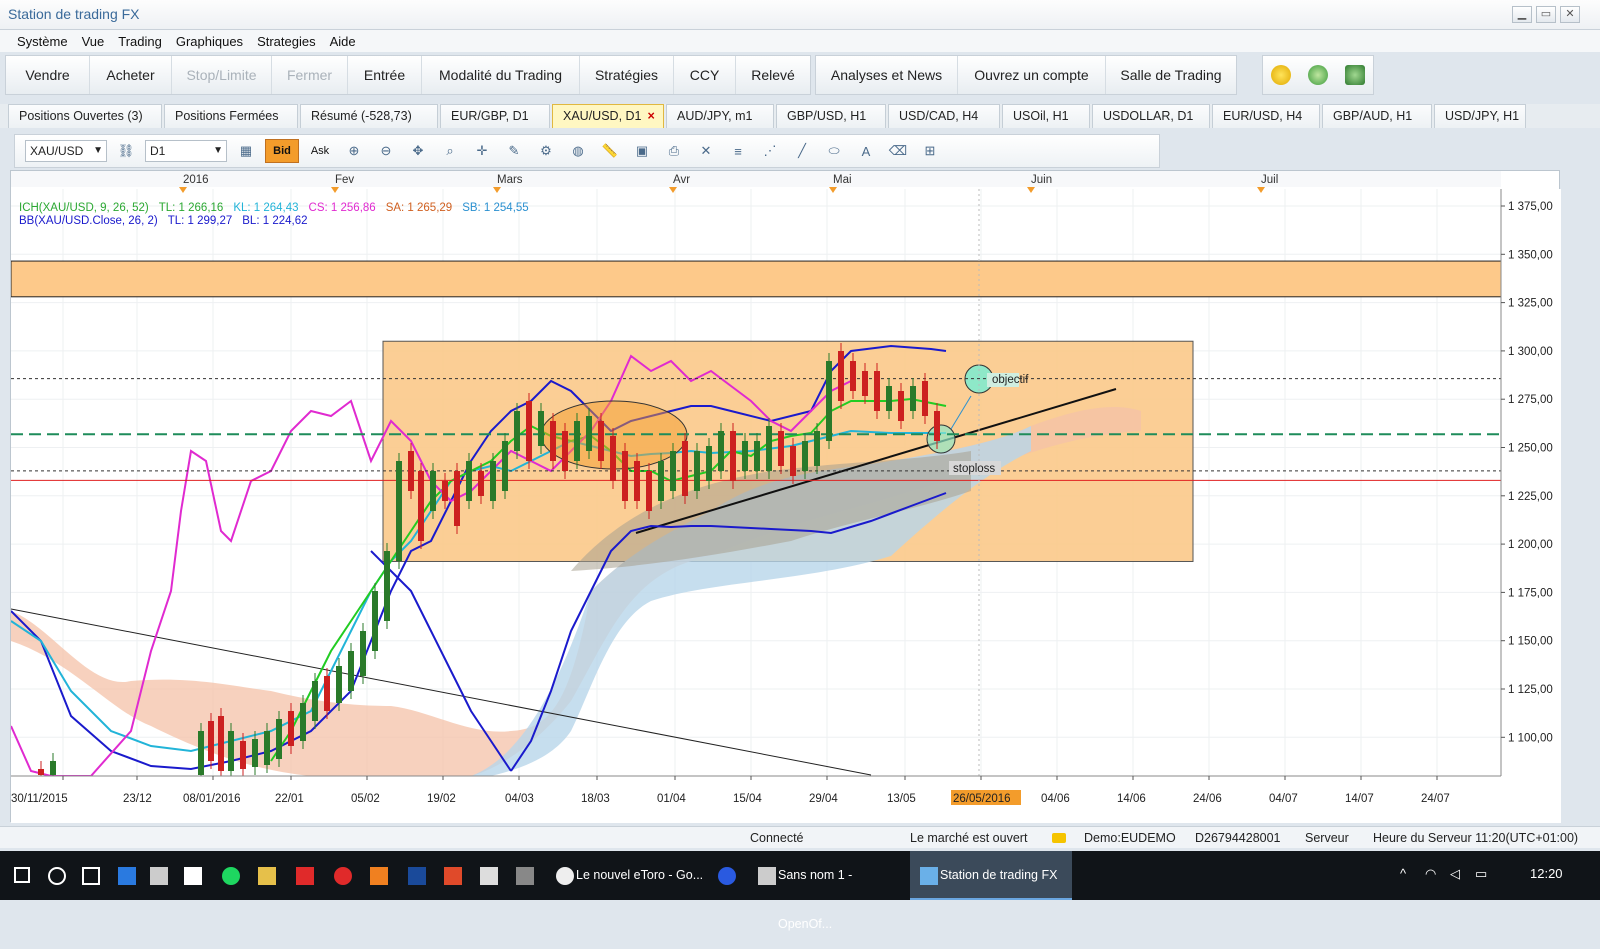 The height and width of the screenshot is (949, 1600). I want to click on strategies-button: Stratégies, so click(627, 75).